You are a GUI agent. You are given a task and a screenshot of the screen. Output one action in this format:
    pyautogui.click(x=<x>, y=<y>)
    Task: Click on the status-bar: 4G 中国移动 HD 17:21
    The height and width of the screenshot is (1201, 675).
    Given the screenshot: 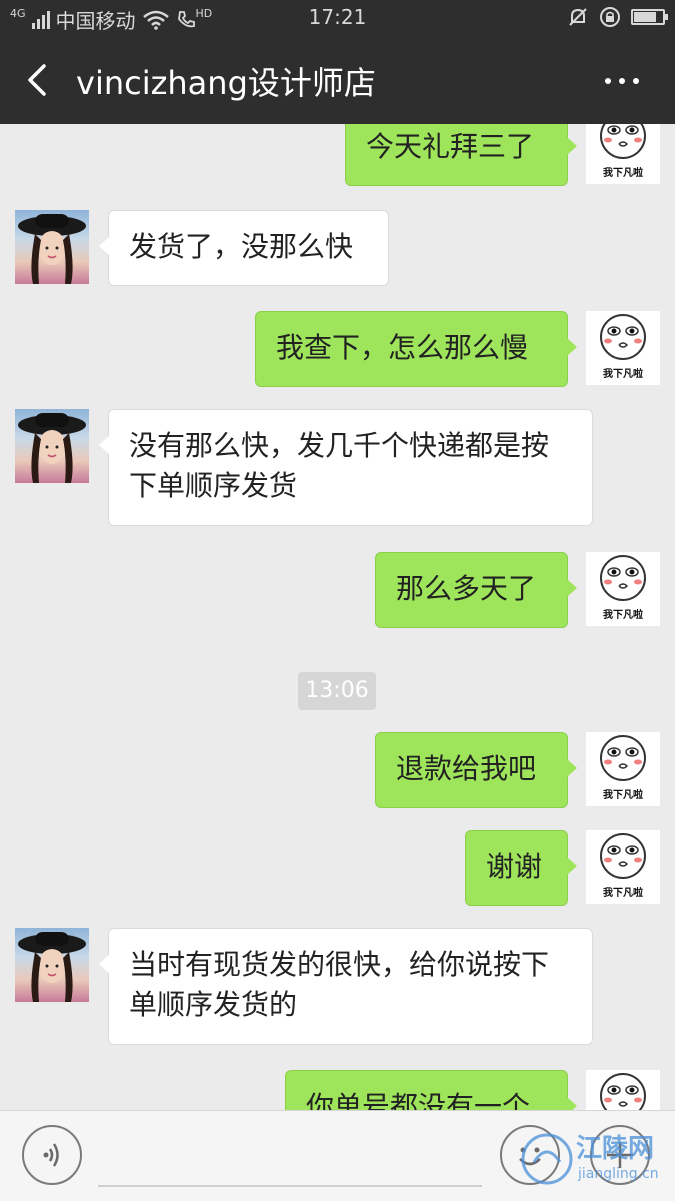 What is the action you would take?
    pyautogui.click(x=337, y=18)
    